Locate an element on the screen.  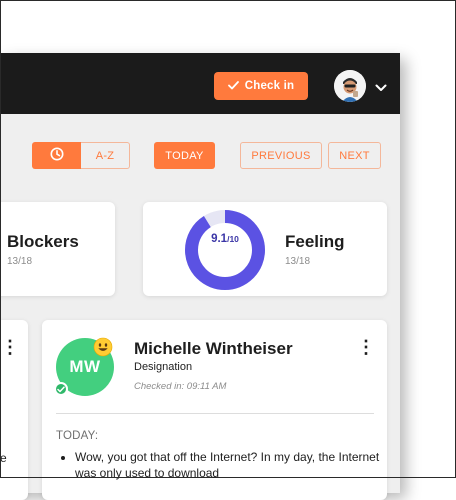
today-section-label: TODAY: is located at coordinates (77, 436).